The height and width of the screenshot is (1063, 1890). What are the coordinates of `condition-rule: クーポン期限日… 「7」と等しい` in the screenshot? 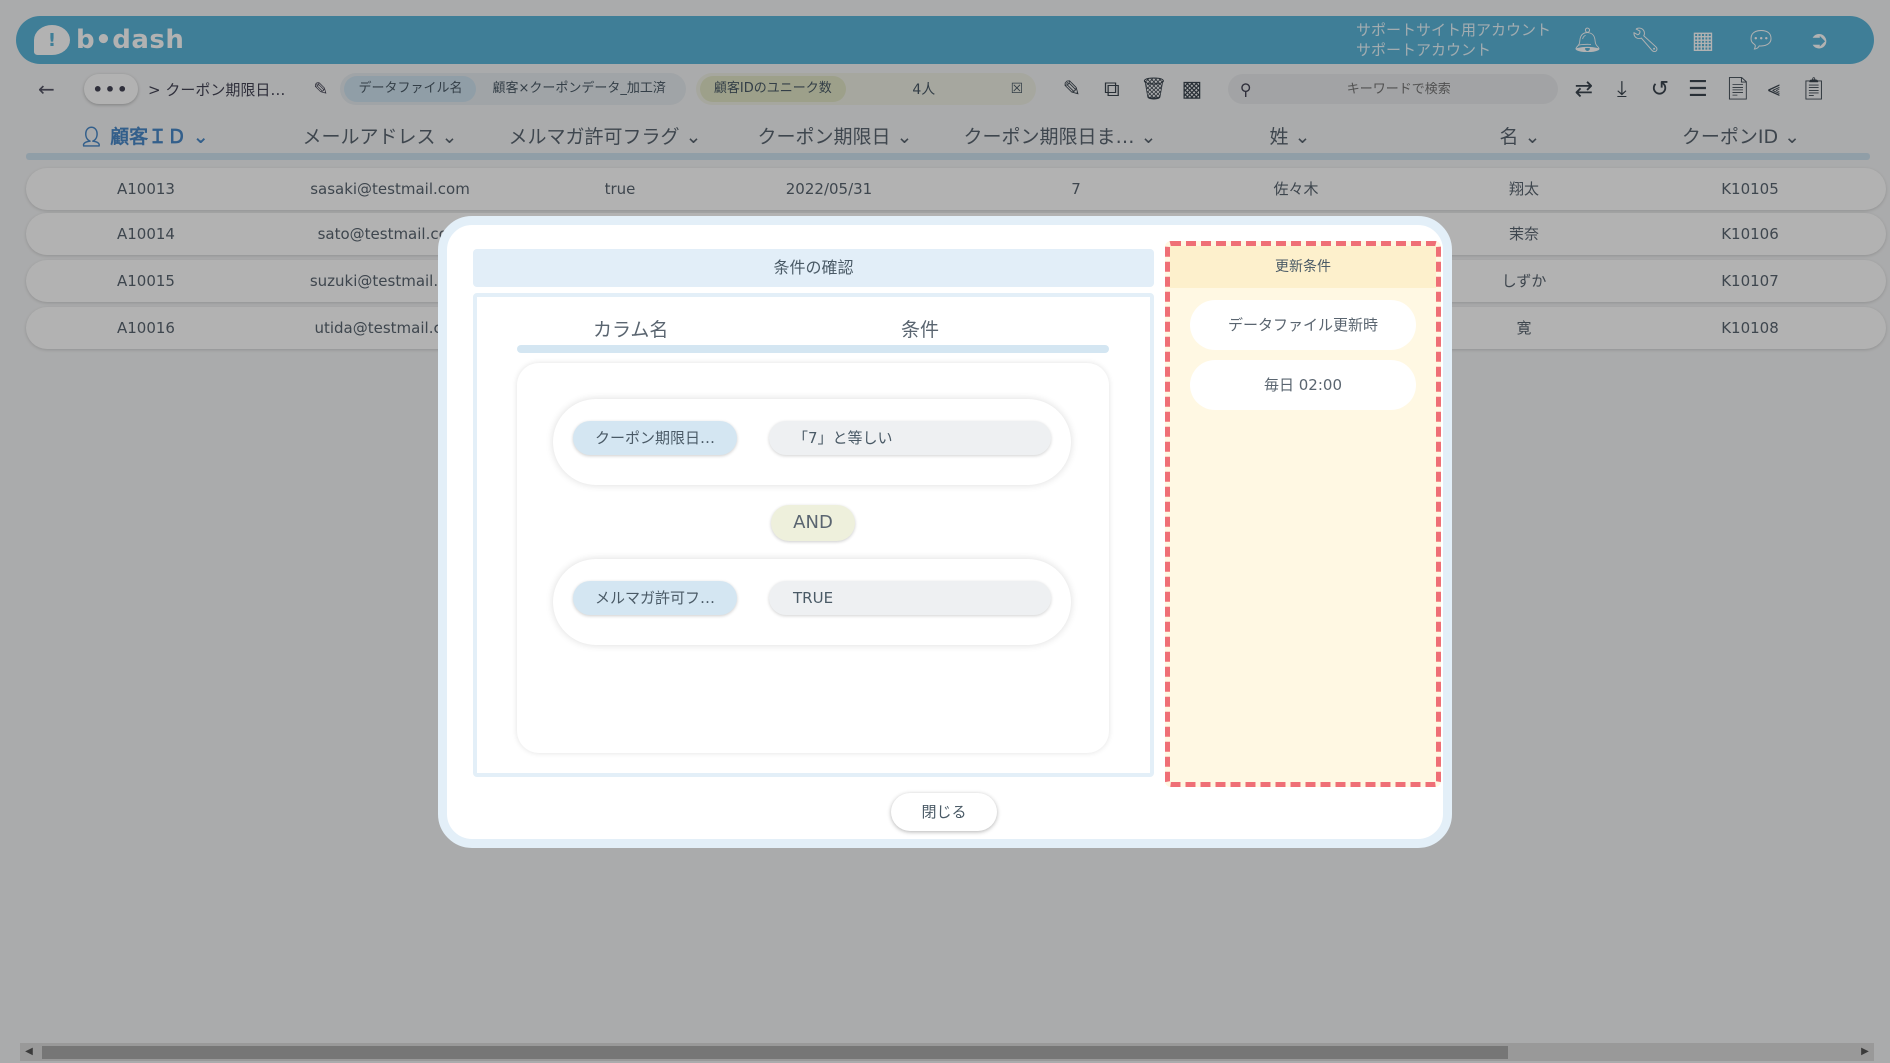 It's located at (812, 442).